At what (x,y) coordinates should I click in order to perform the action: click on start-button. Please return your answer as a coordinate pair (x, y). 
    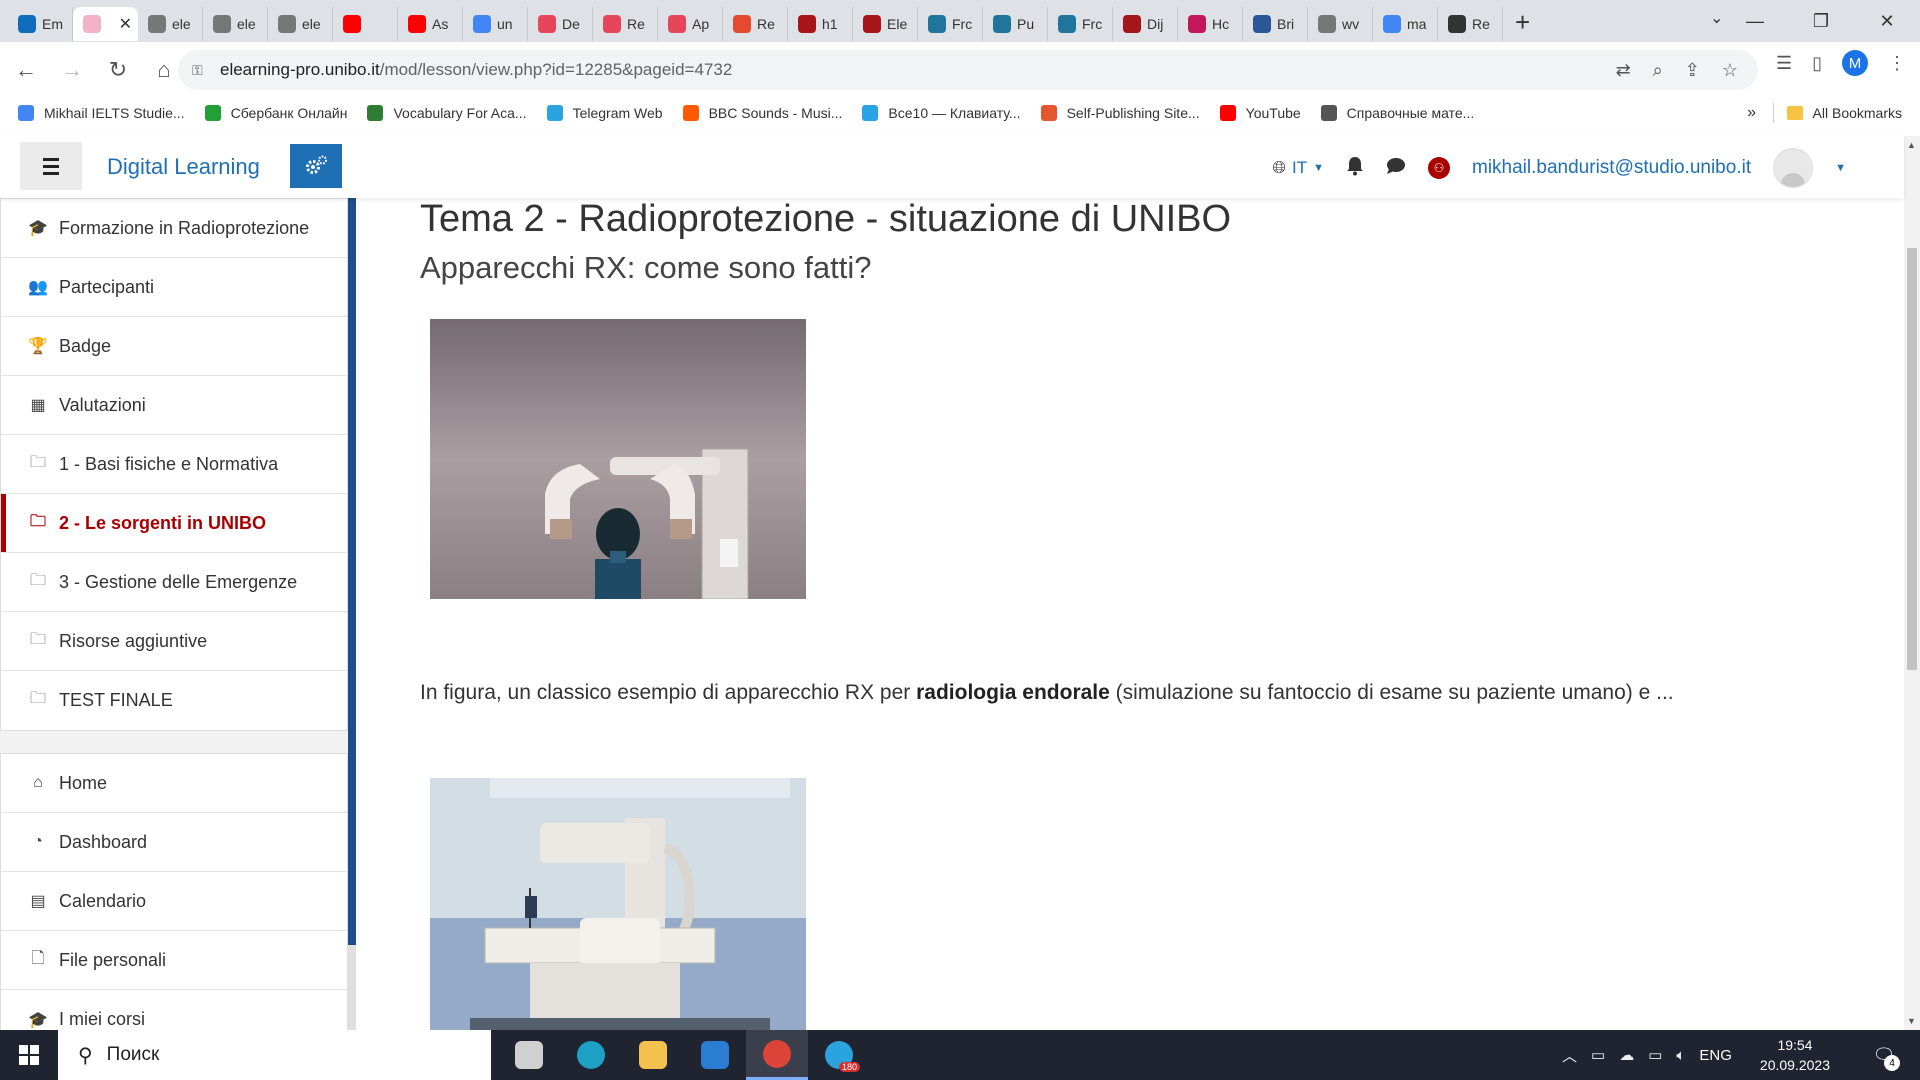
    Looking at the image, I should click on (29, 1055).